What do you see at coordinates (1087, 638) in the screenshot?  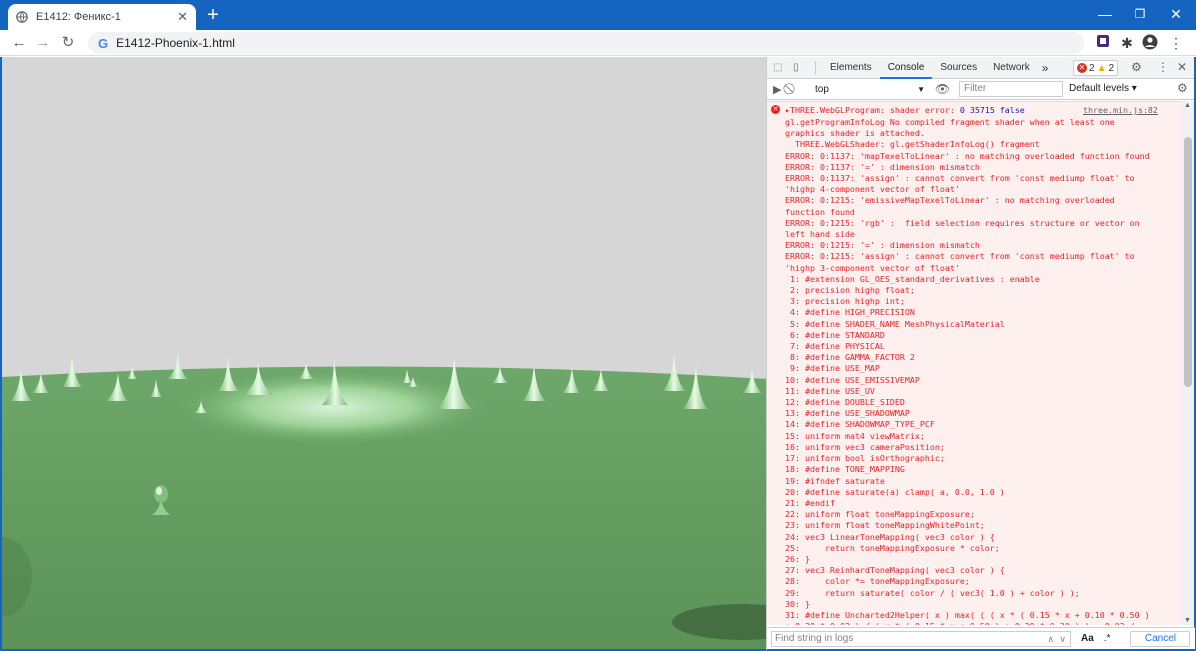 I see `match-case-button: Aa` at bounding box center [1087, 638].